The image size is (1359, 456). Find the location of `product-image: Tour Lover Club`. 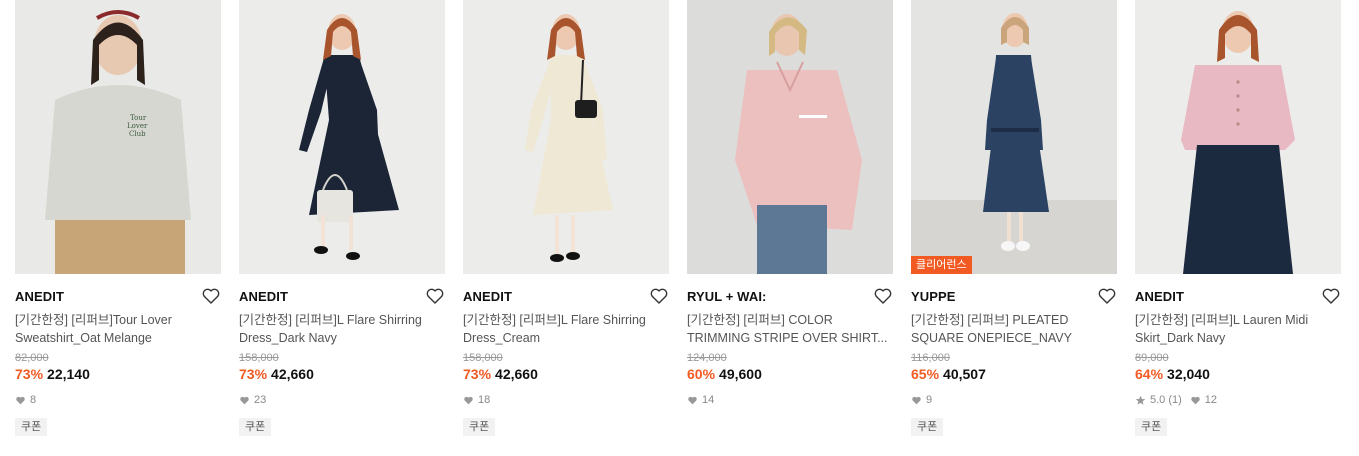

product-image: Tour Lover Club is located at coordinates (118, 137).